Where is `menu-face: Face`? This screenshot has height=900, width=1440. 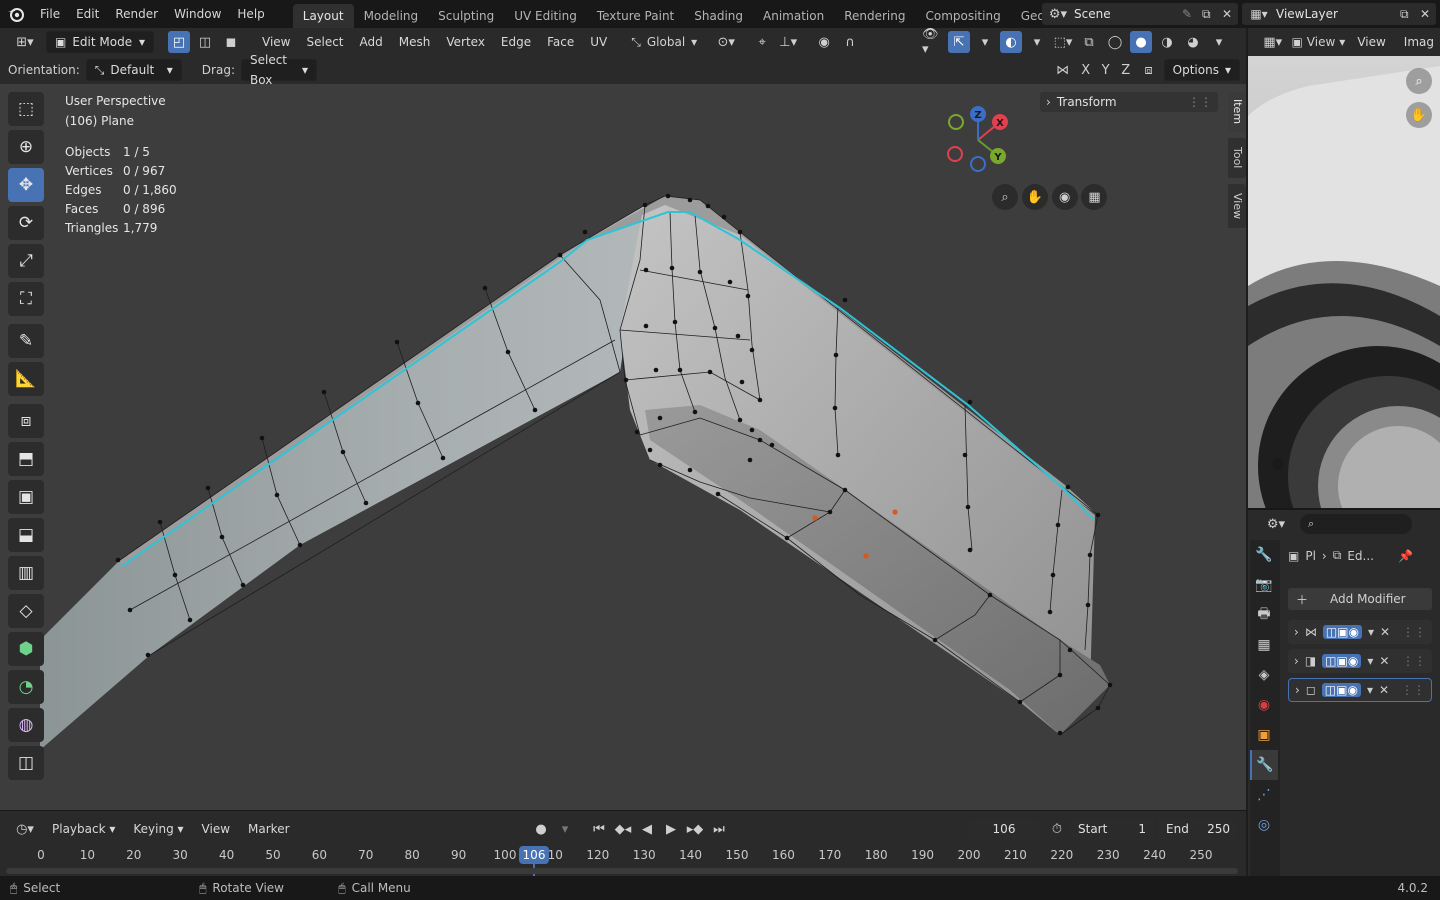 menu-face: Face is located at coordinates (560, 42).